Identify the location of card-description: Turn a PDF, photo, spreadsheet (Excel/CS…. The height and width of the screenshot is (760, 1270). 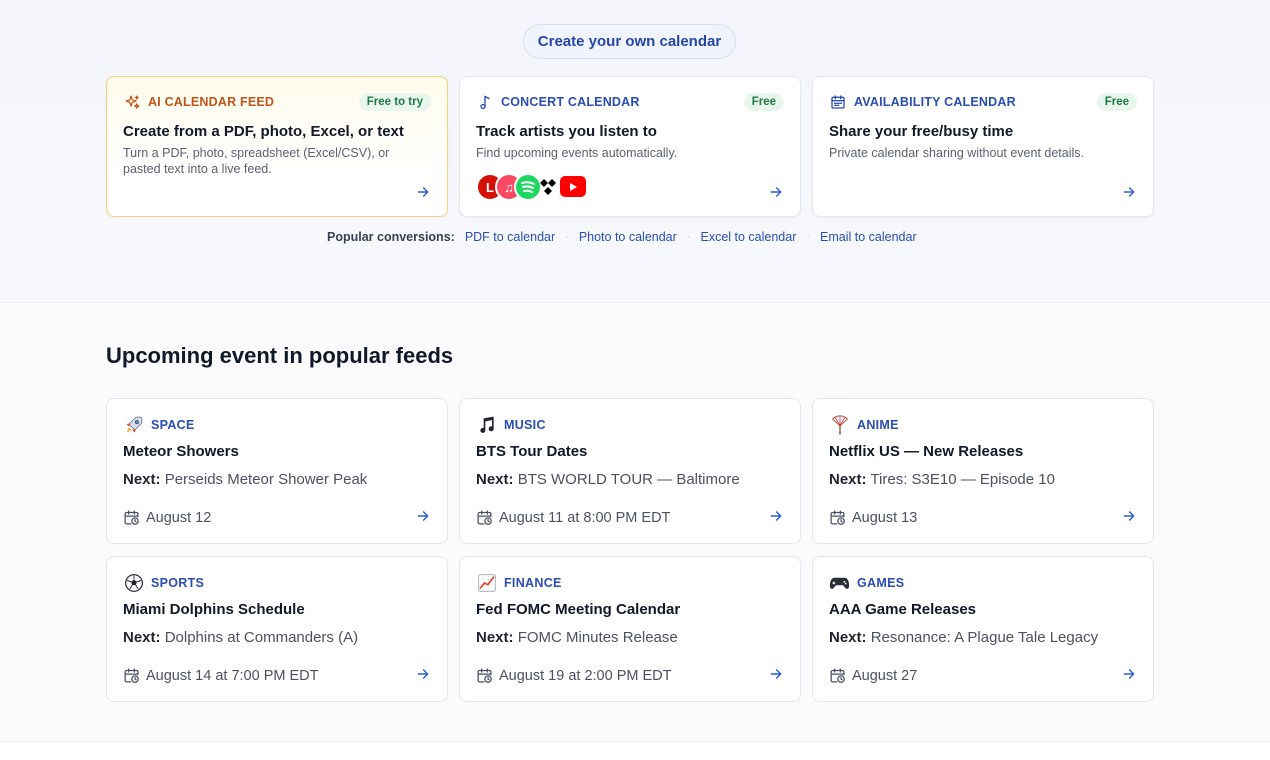
(256, 161).